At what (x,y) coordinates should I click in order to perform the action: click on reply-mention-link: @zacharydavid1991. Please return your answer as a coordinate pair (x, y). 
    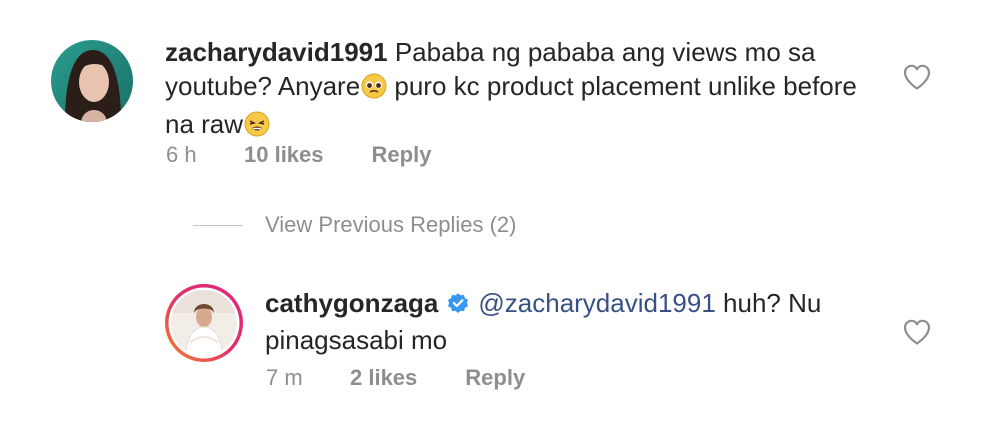
    Looking at the image, I should click on (596, 303).